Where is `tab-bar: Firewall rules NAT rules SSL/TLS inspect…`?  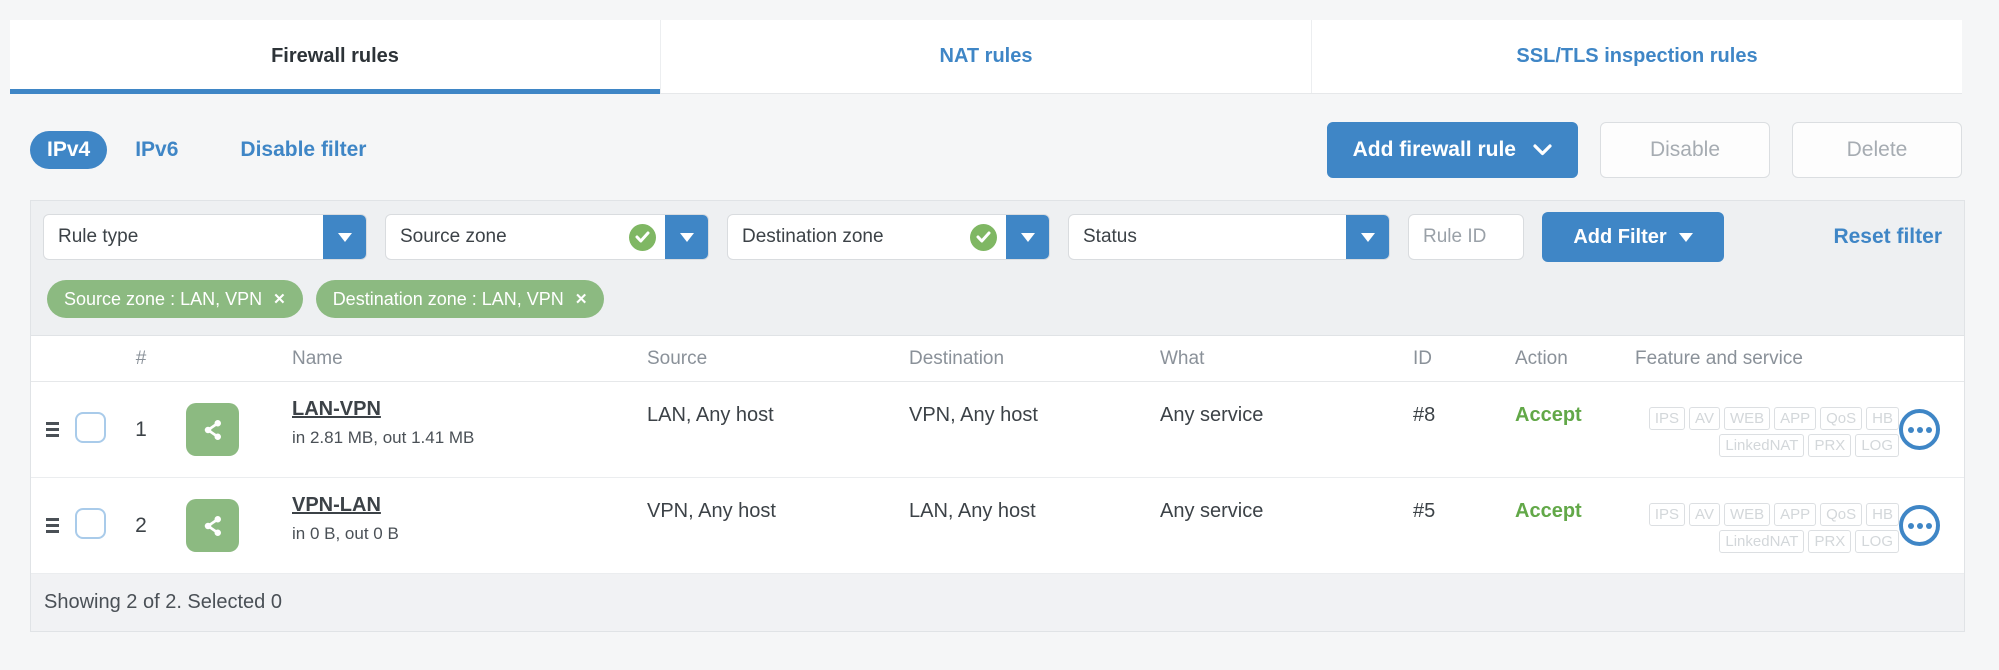 tab-bar: Firewall rules NAT rules SSL/TLS inspect… is located at coordinates (986, 57).